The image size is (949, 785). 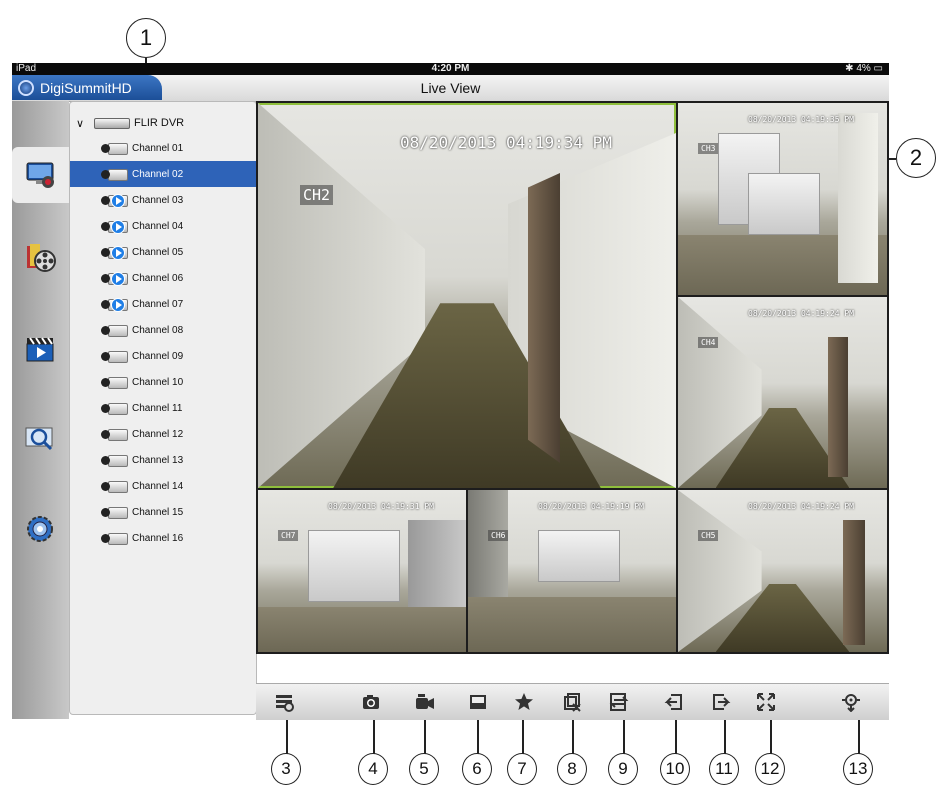 I want to click on feed-channel-label: CH4, so click(x=708, y=342).